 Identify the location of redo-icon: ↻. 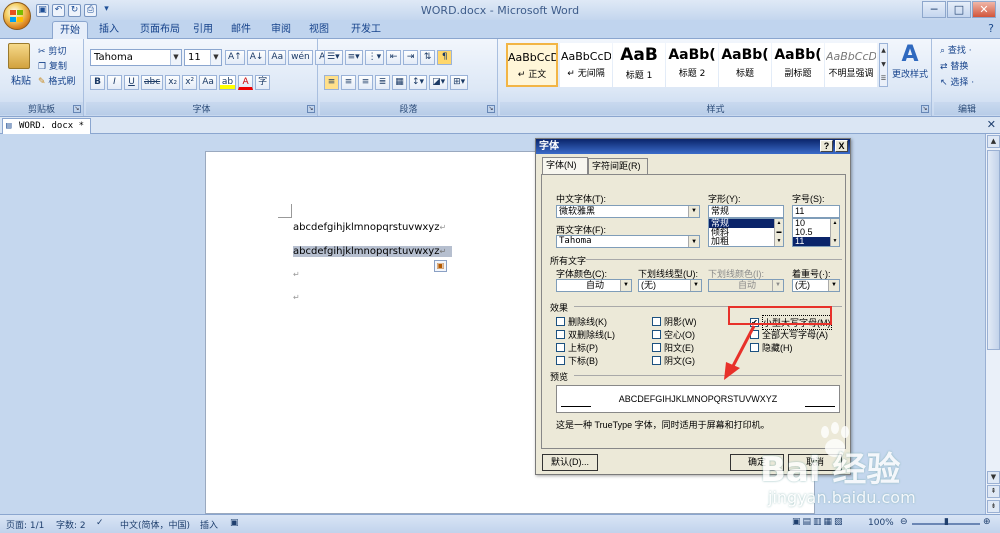
(74, 10).